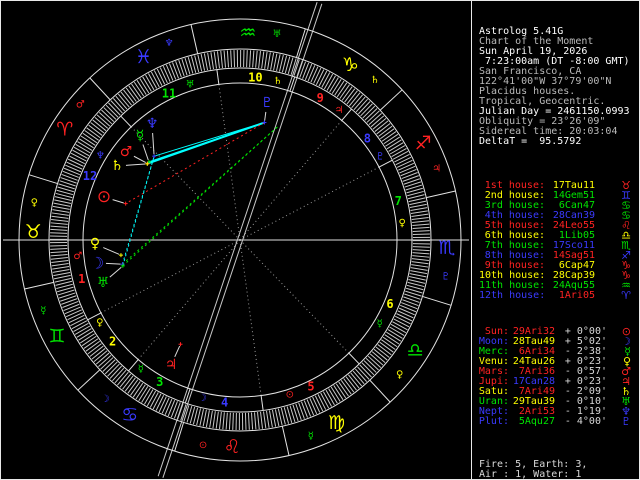 This screenshot has width=640, height=480. I want to click on sign-ruler-icon: ♄, so click(374, 80).